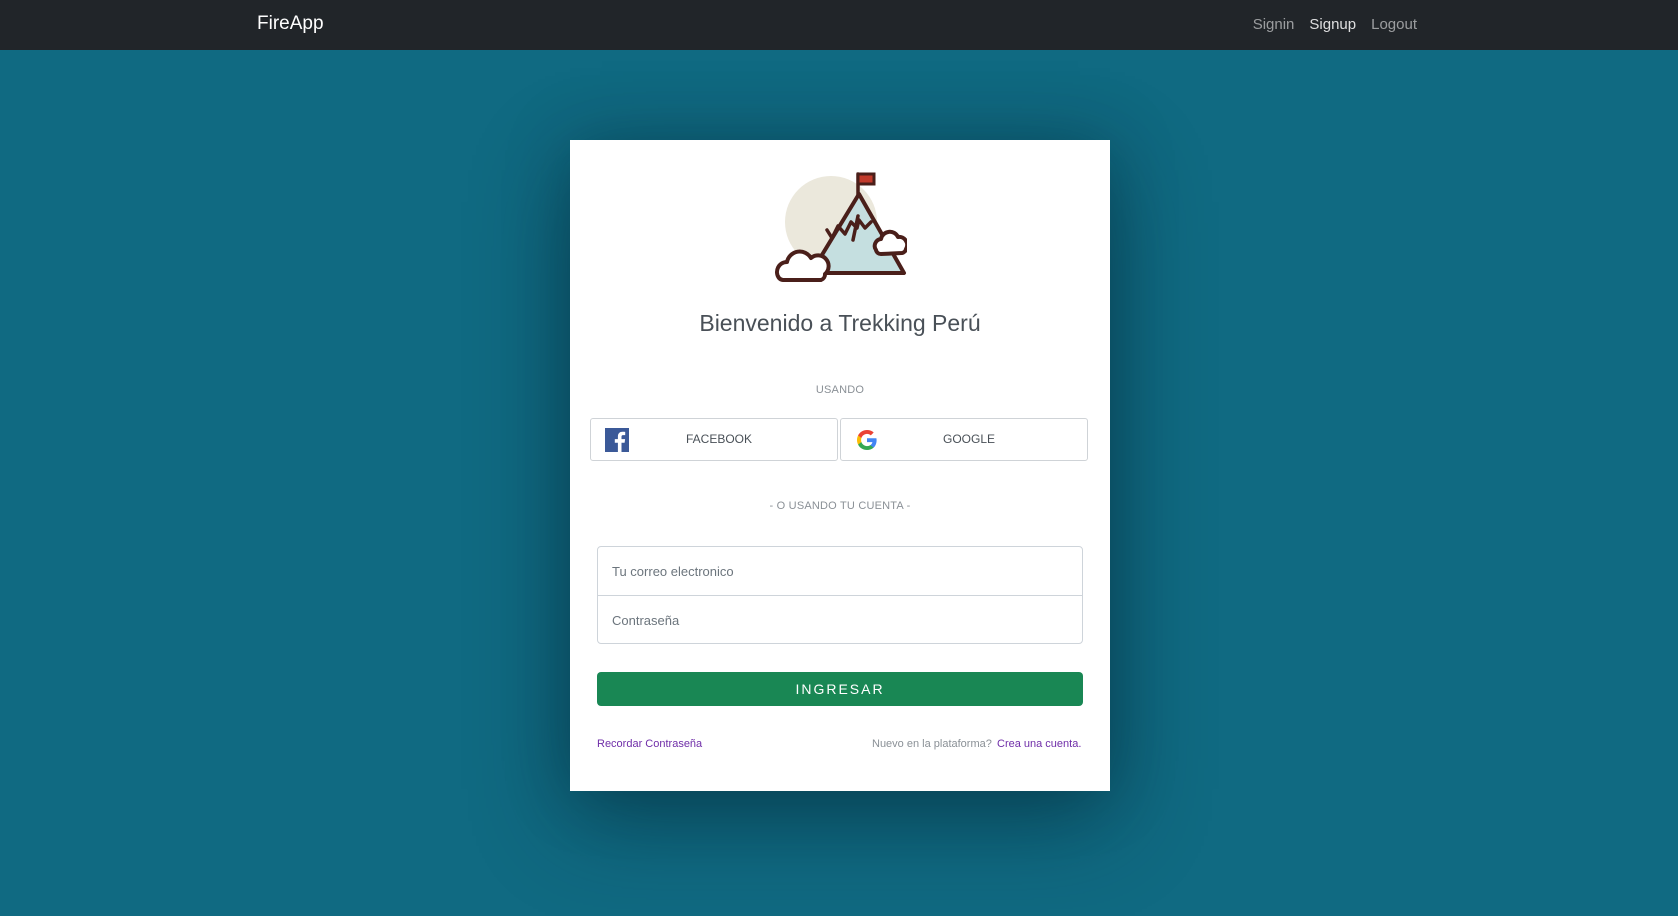 This screenshot has height=916, width=1678. What do you see at coordinates (839, 25) in the screenshot?
I see `navbar: FireApp Signin Signup Logout` at bounding box center [839, 25].